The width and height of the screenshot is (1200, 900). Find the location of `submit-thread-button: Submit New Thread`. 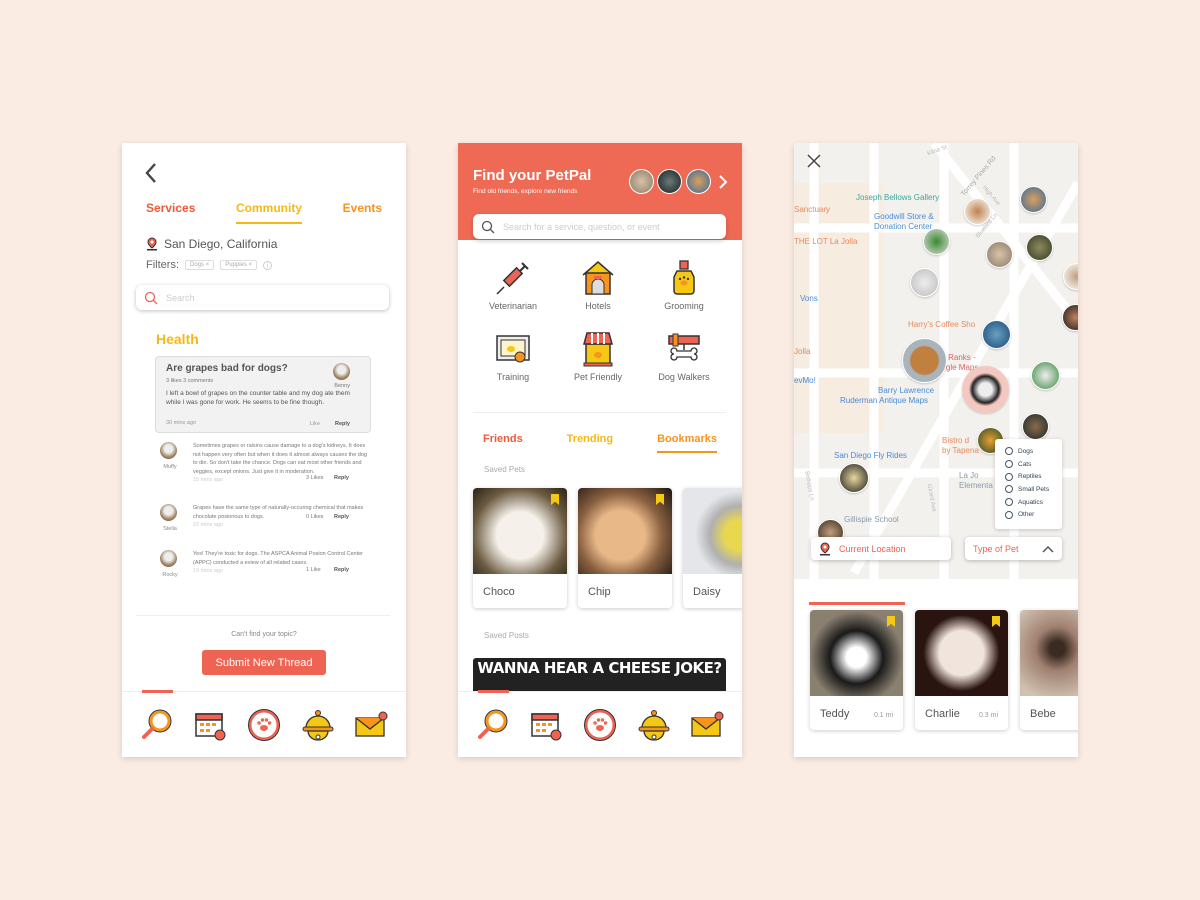

submit-thread-button: Submit New Thread is located at coordinates (264, 662).